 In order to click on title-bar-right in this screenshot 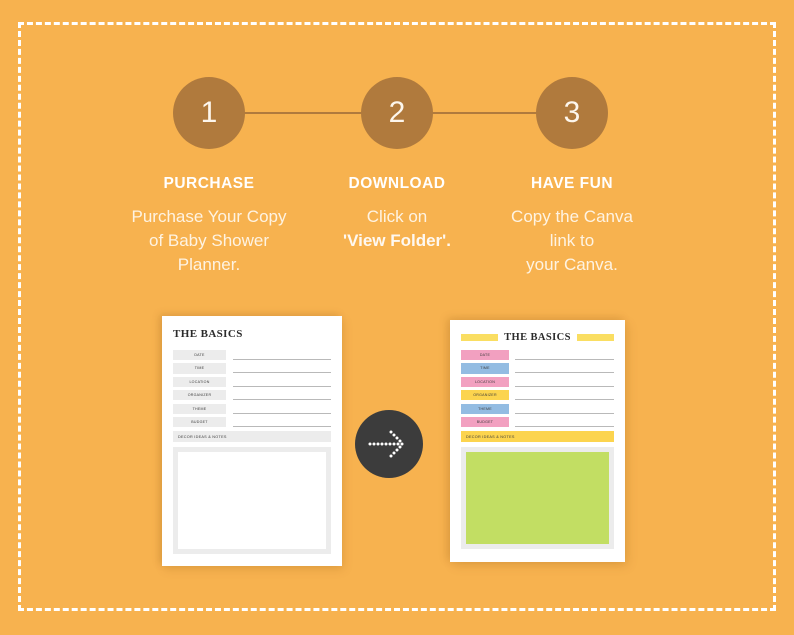, I will do `click(595, 337)`.